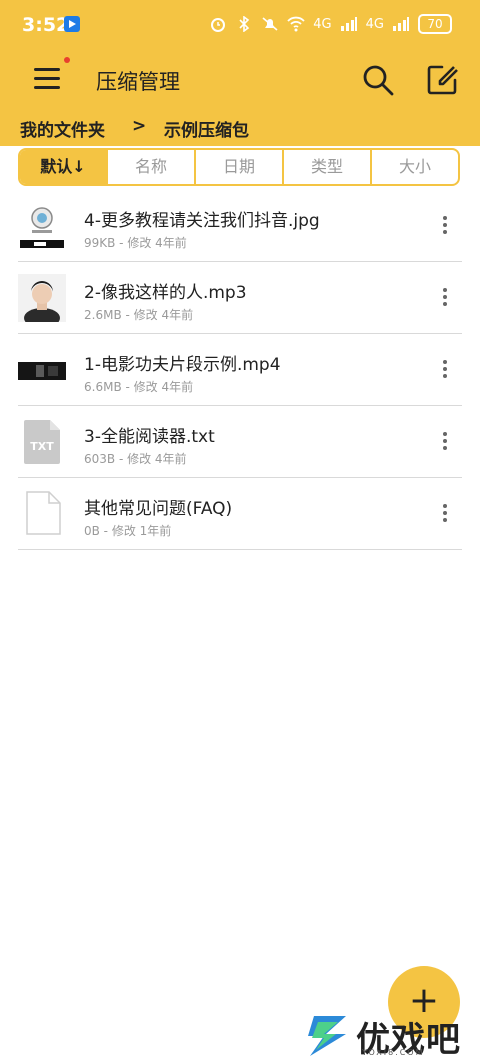 The width and height of the screenshot is (480, 1062). I want to click on txt-file-icon-label: TXT, so click(42, 446).